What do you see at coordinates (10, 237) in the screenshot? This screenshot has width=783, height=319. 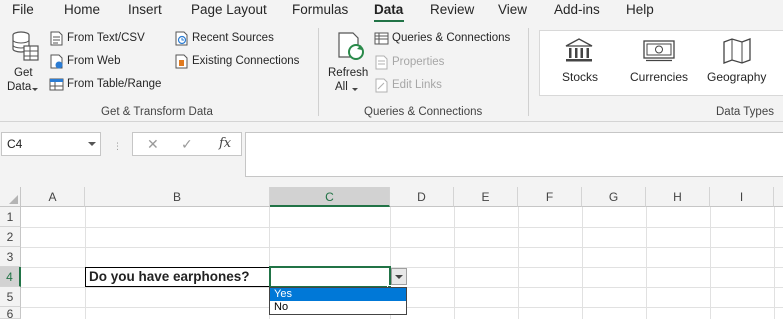 I see `row-header-2: 2` at bounding box center [10, 237].